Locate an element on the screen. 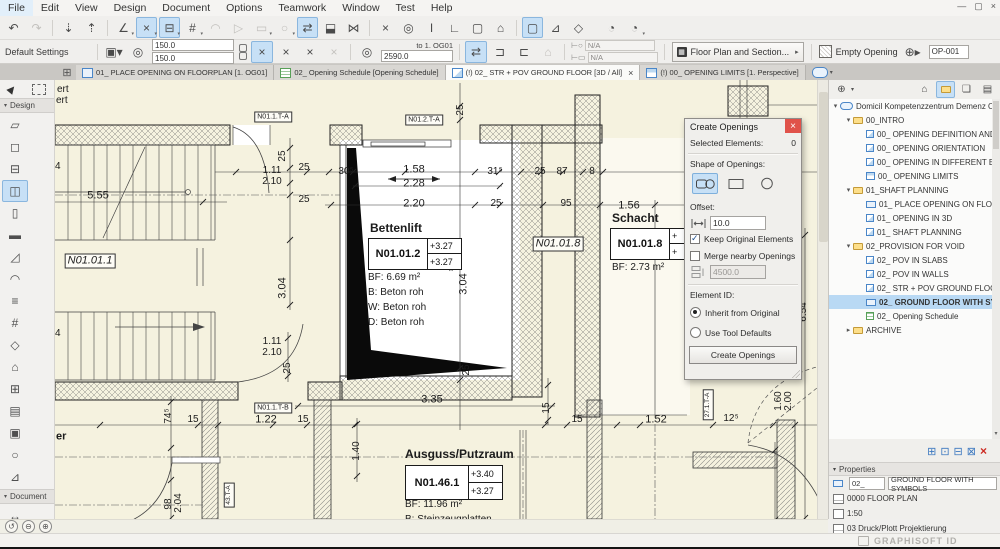 The image size is (1000, 549). object-tool: ▣ is located at coordinates (15, 433).